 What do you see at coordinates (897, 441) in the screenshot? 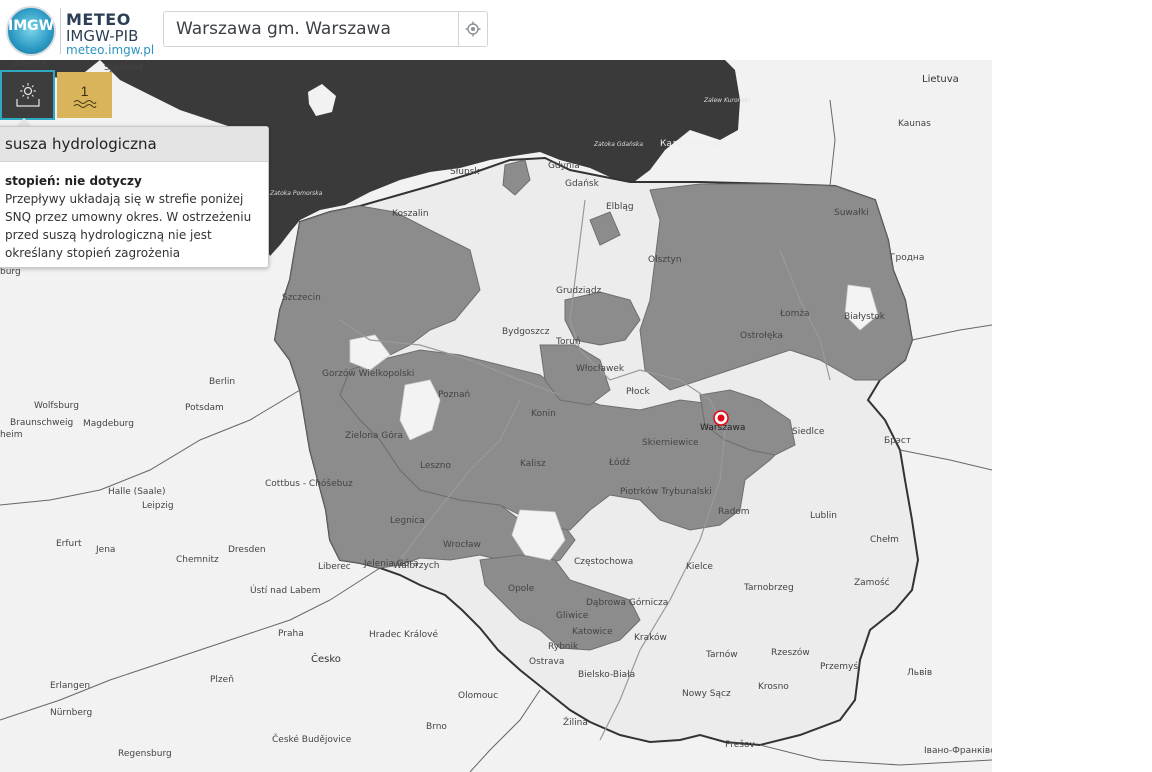
I see `label-brest: Брэст` at bounding box center [897, 441].